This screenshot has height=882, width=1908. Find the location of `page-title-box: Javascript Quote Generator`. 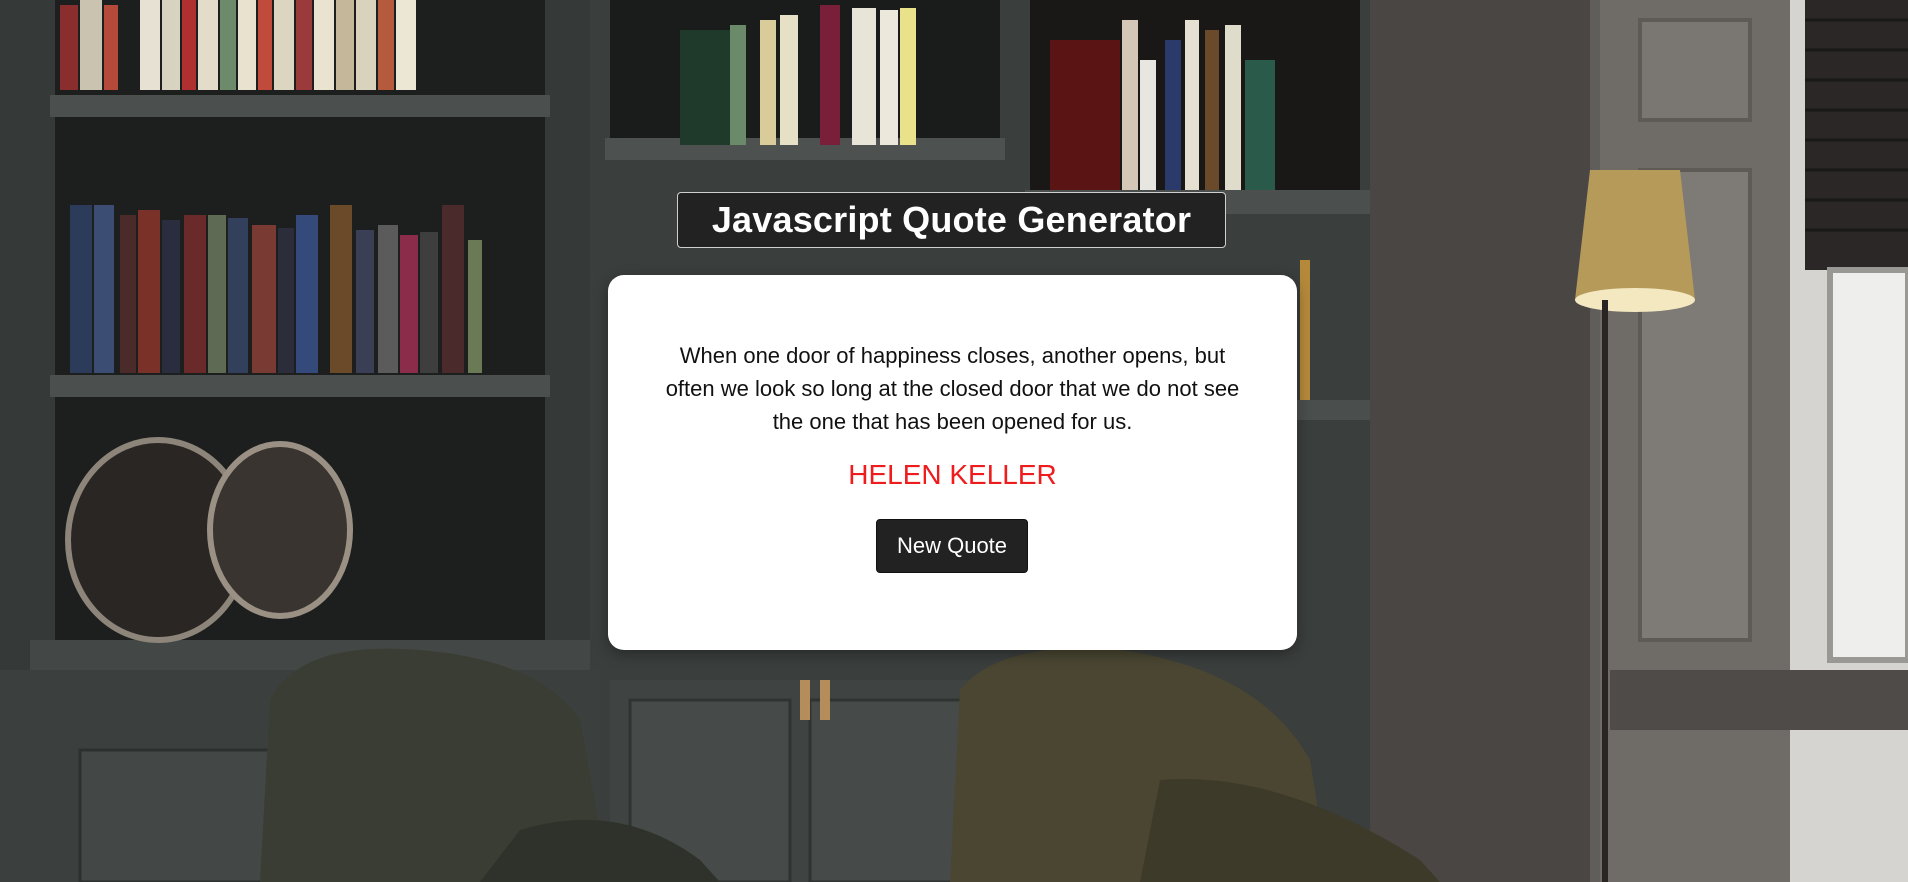

page-title-box: Javascript Quote Generator is located at coordinates (951, 220).